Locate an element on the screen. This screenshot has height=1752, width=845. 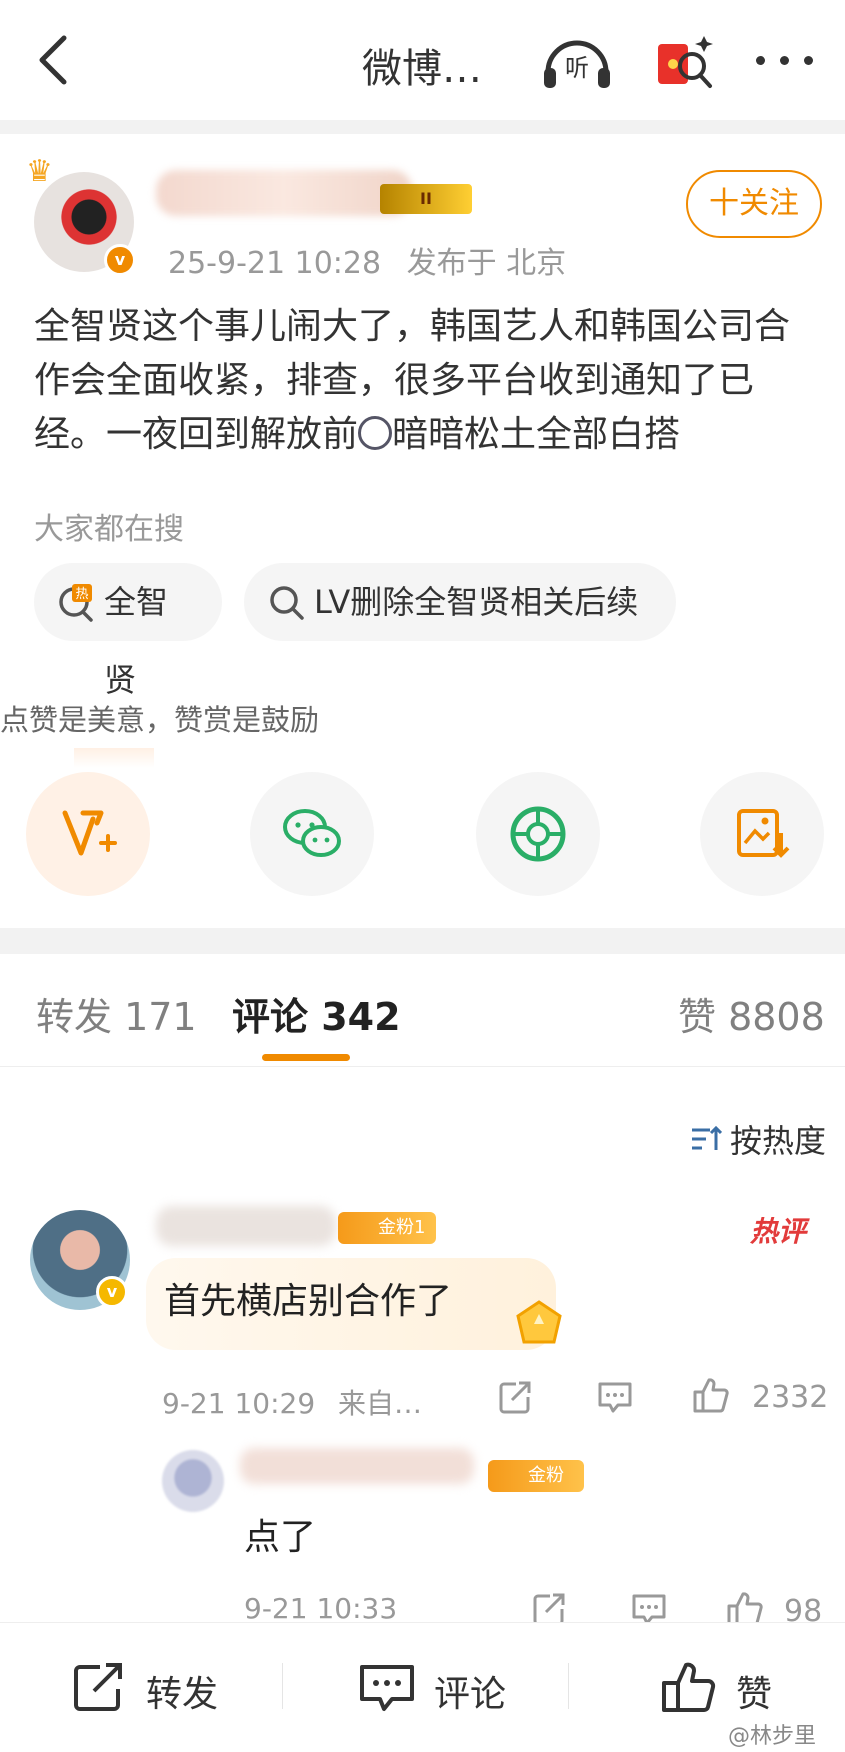
reply-time: 9-21 10:33 is located at coordinates (321, 1608).